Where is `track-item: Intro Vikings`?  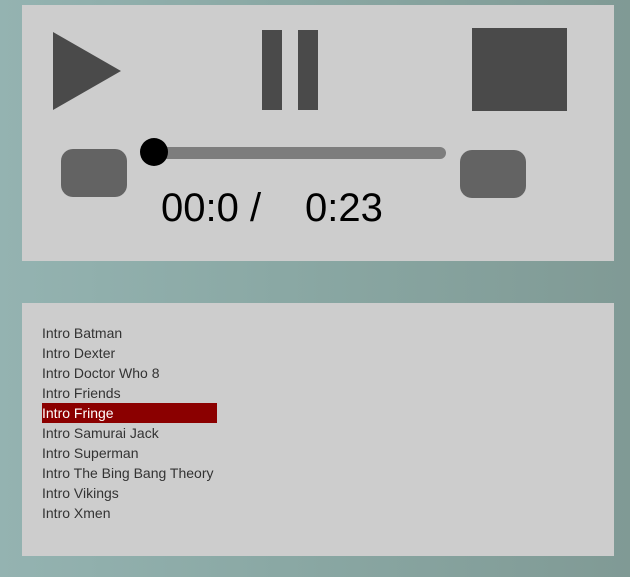 track-item: Intro Vikings is located at coordinates (129, 493).